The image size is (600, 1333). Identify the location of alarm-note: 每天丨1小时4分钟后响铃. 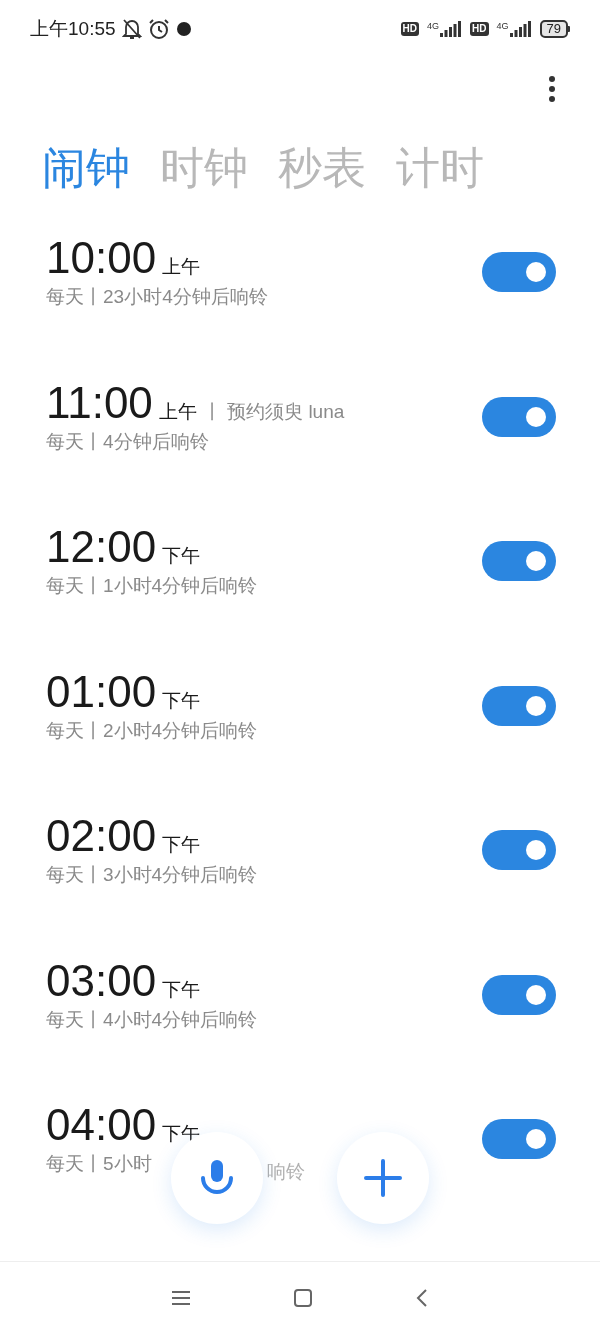
(152, 586).